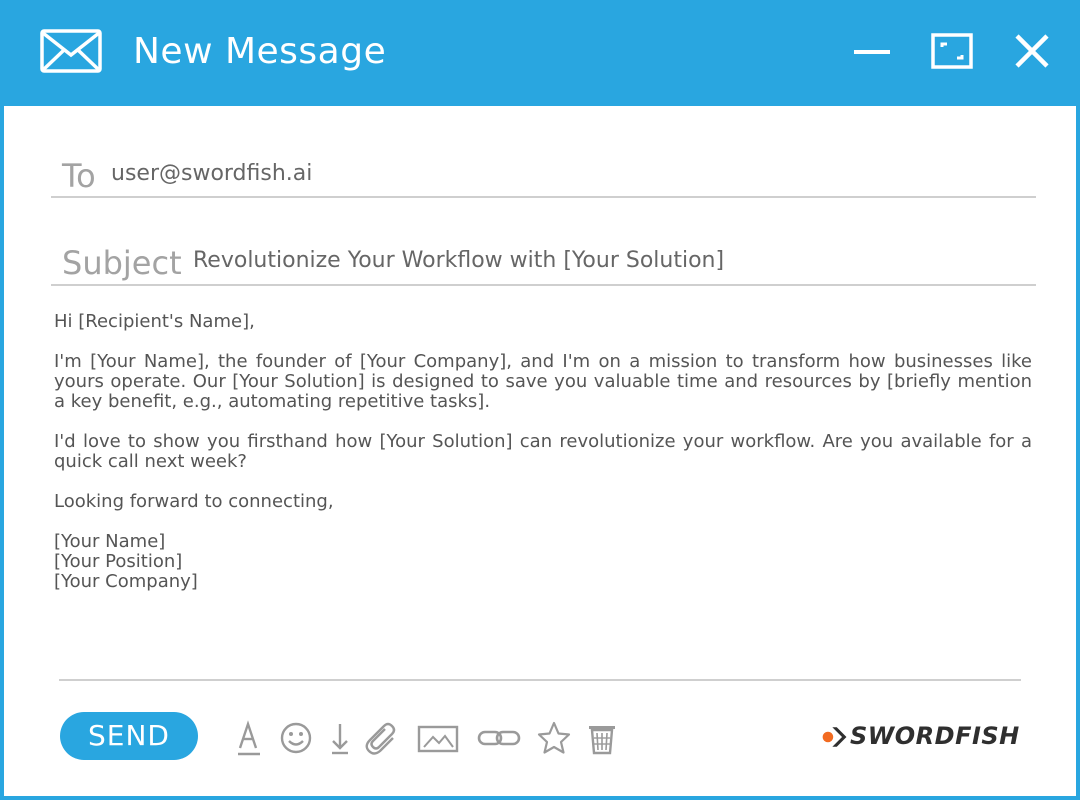  I want to click on toolbar-divider, so click(540, 680).